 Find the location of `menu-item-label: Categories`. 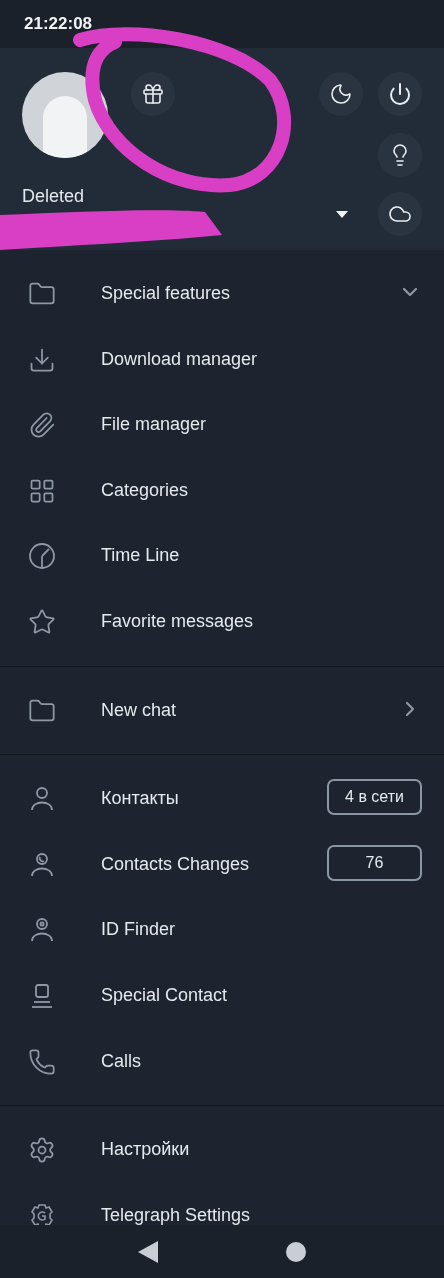

menu-item-label: Categories is located at coordinates (145, 490).